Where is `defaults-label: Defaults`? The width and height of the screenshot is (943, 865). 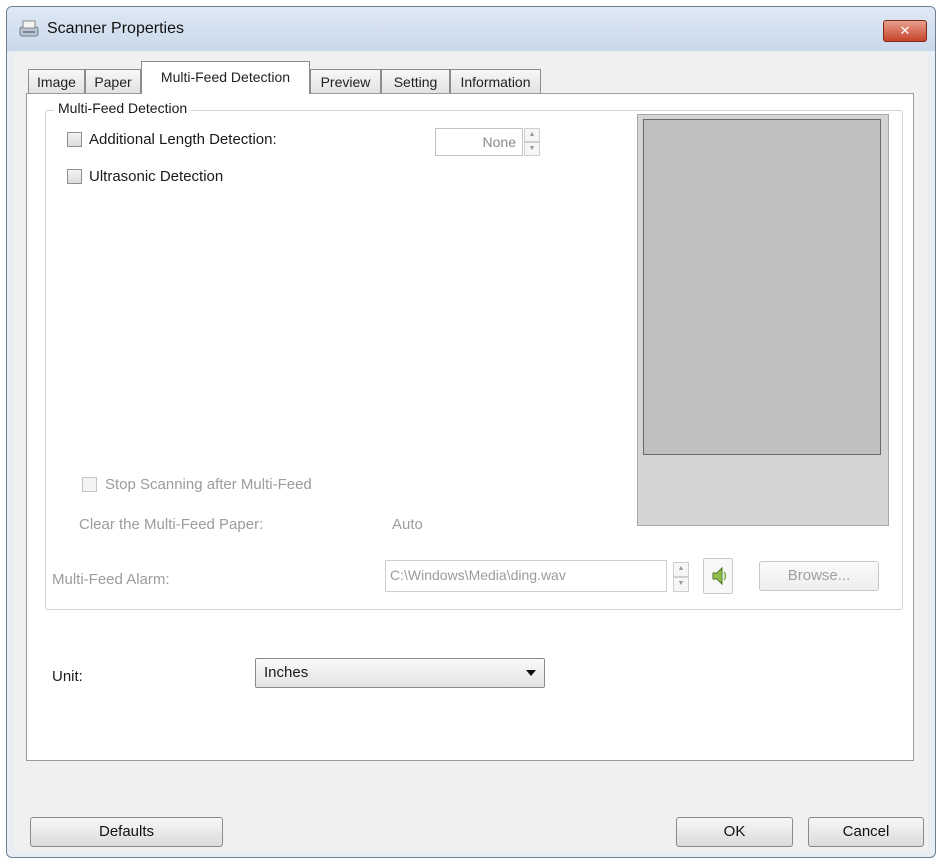
defaults-label: Defaults is located at coordinates (126, 831).